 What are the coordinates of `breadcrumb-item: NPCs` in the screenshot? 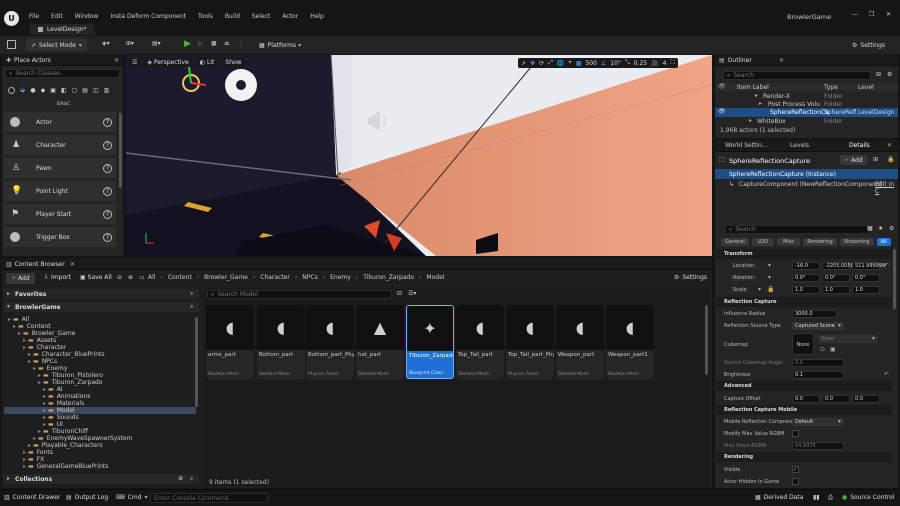 It's located at (309, 277).